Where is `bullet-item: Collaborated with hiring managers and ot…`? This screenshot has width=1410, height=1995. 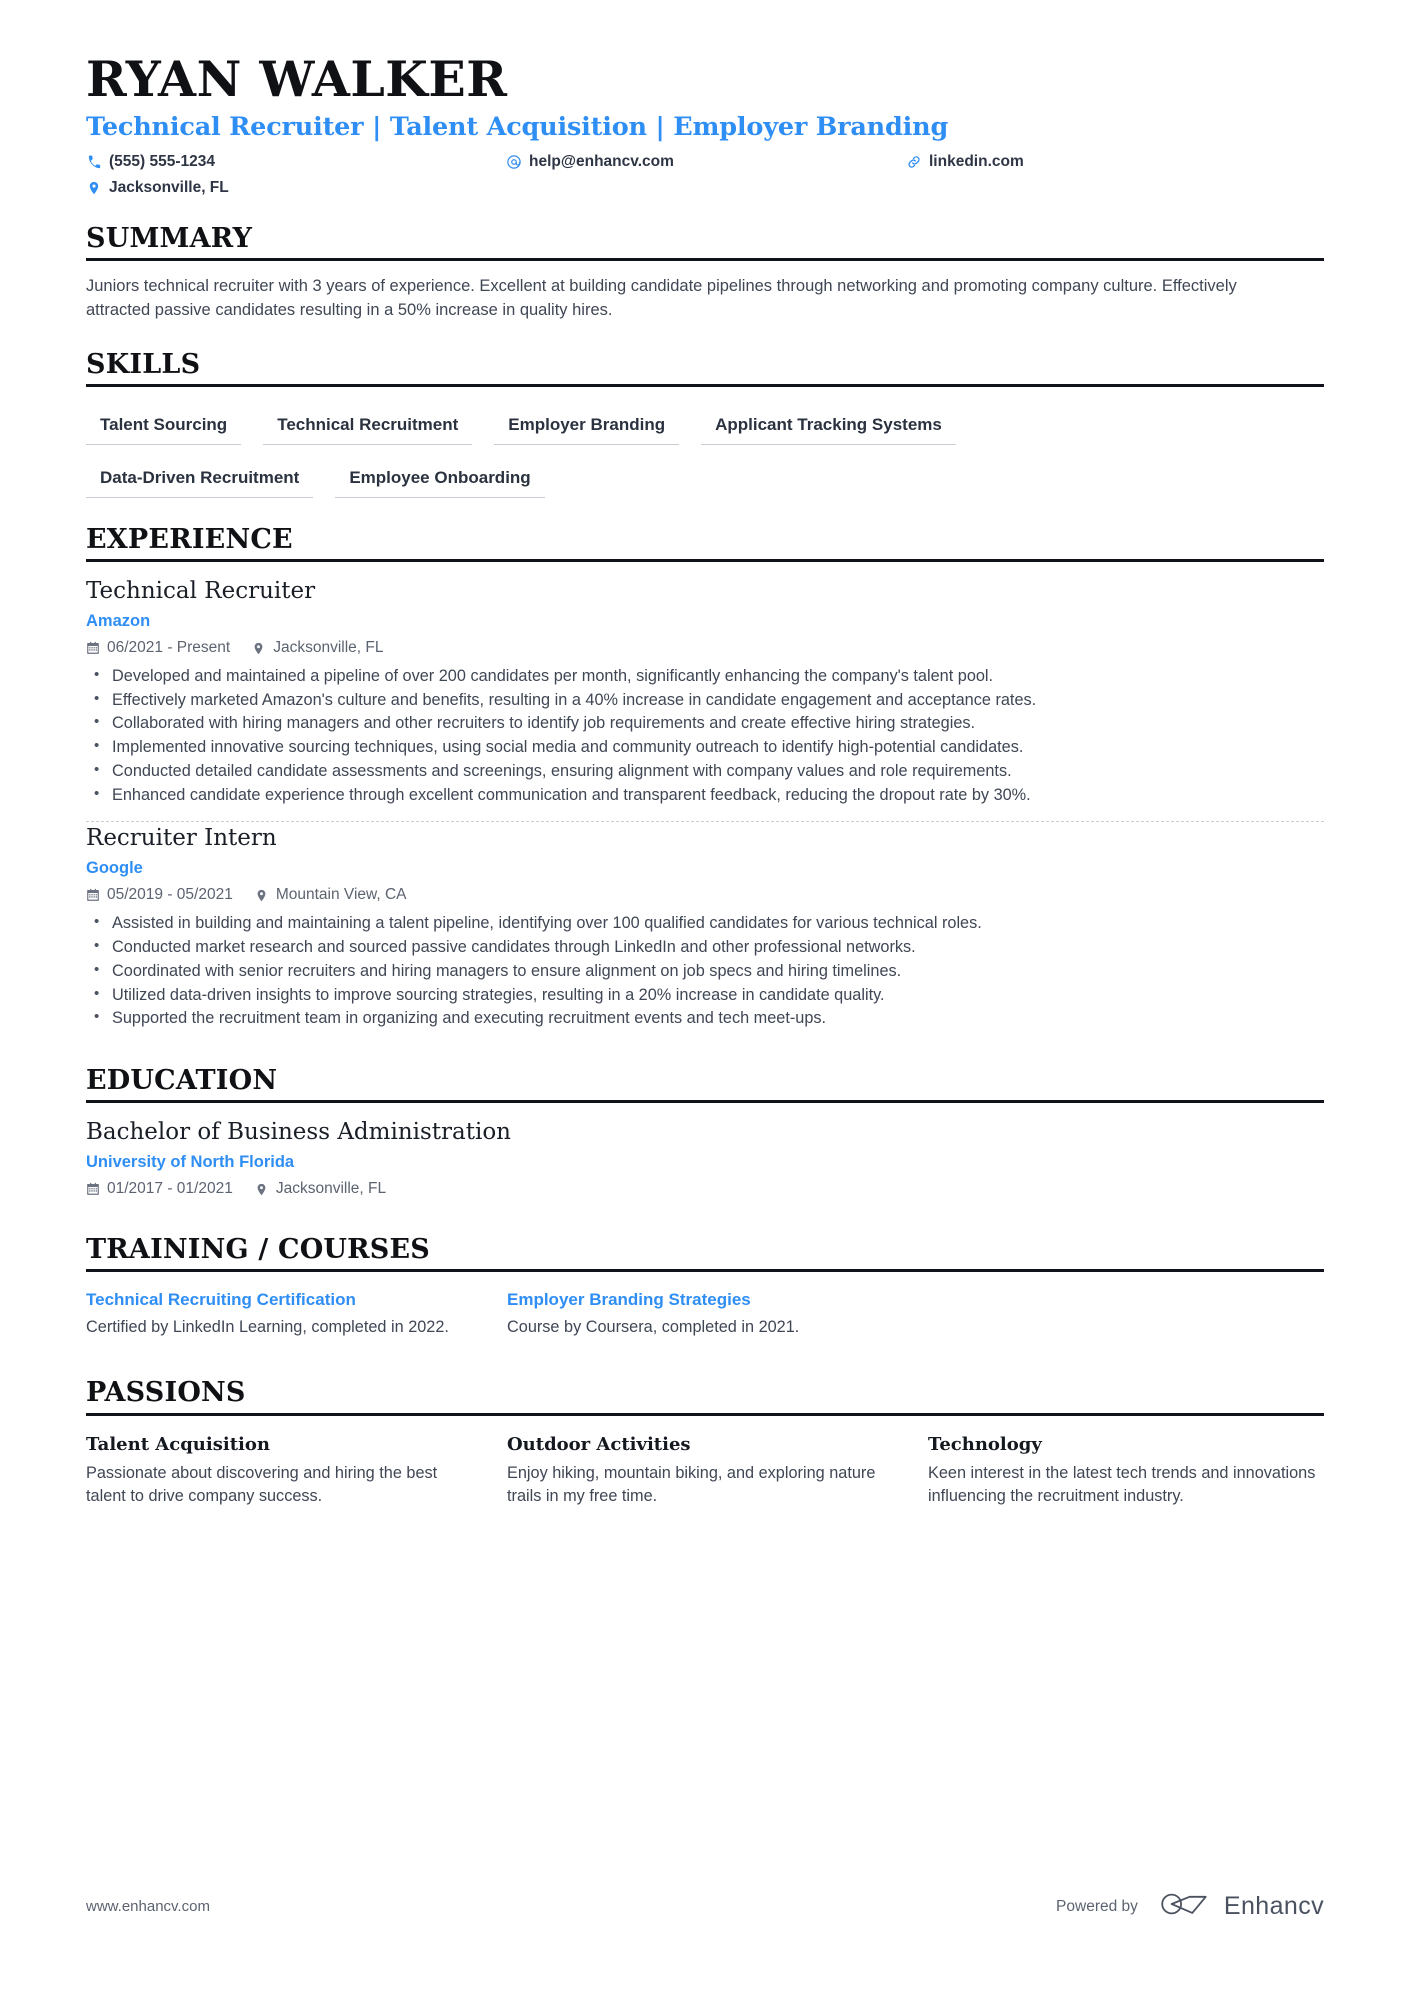
bullet-item: Collaborated with hiring managers and ot… is located at coordinates (705, 723).